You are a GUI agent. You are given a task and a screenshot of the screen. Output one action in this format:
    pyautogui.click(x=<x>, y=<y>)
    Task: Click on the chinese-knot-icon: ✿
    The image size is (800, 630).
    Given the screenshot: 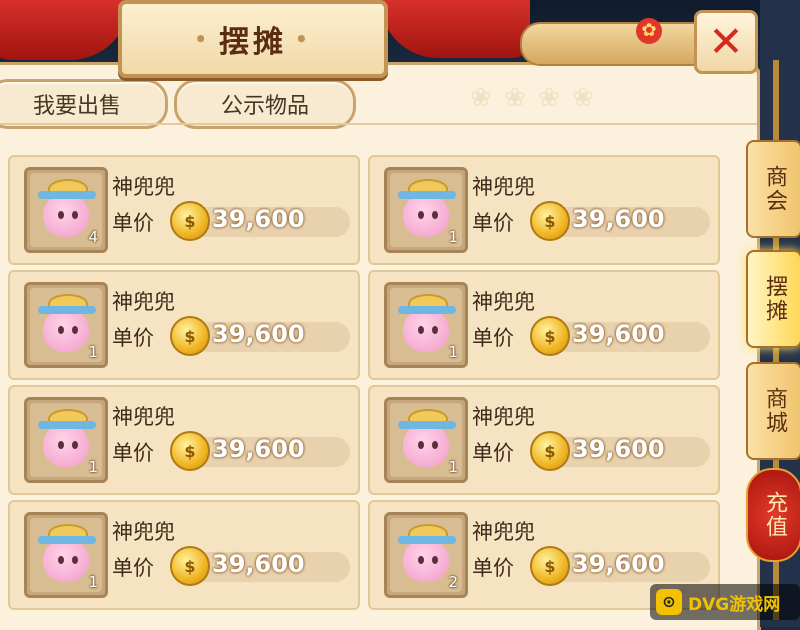 What is the action you would take?
    pyautogui.click(x=649, y=31)
    